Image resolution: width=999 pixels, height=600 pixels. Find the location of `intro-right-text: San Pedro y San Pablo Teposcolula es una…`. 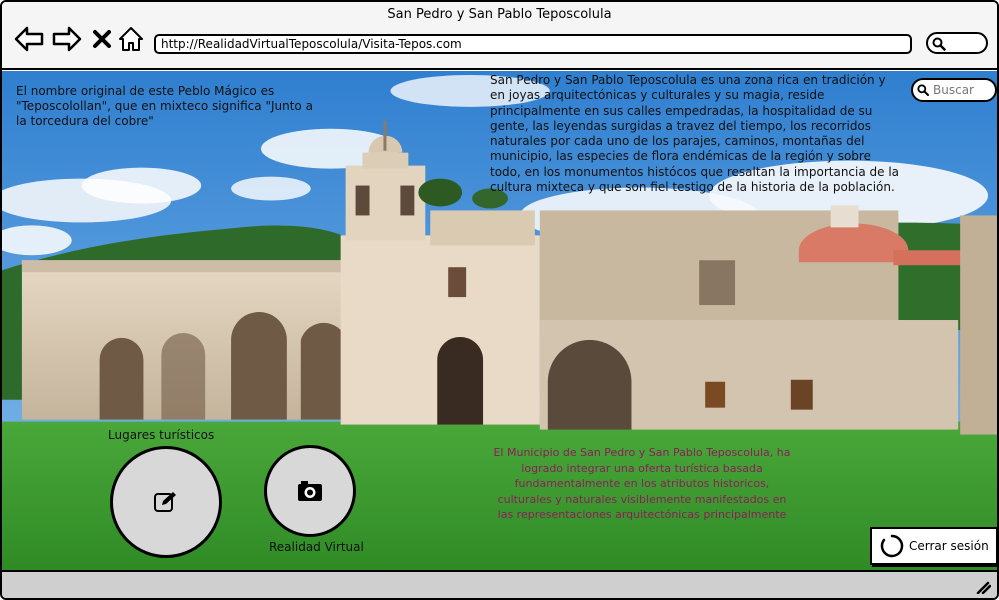

intro-right-text: San Pedro y San Pablo Teposcolula es una… is located at coordinates (695, 134).